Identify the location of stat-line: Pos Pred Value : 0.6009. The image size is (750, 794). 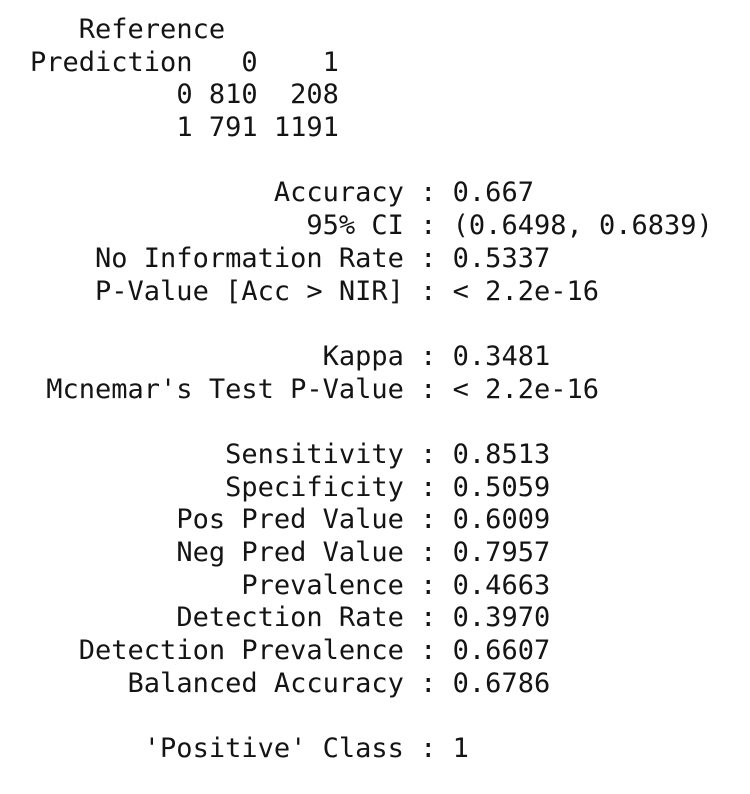
(363, 520).